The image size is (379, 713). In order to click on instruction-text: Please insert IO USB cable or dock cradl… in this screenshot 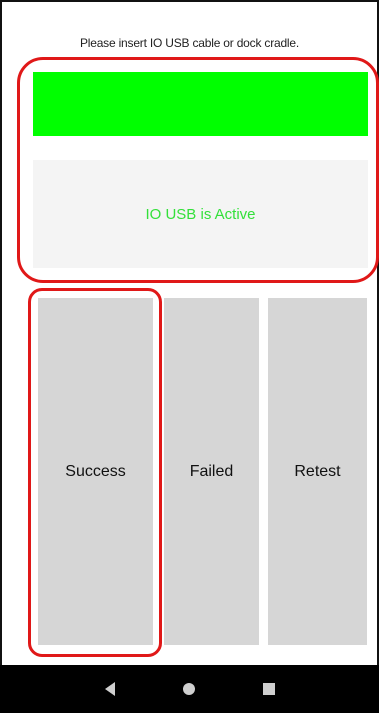, I will do `click(189, 43)`.